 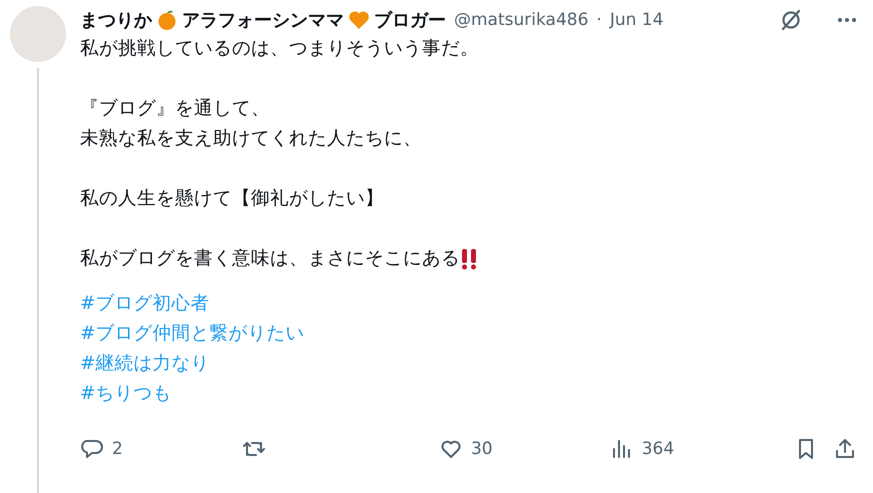 What do you see at coordinates (92, 449) in the screenshot?
I see `reply-icon` at bounding box center [92, 449].